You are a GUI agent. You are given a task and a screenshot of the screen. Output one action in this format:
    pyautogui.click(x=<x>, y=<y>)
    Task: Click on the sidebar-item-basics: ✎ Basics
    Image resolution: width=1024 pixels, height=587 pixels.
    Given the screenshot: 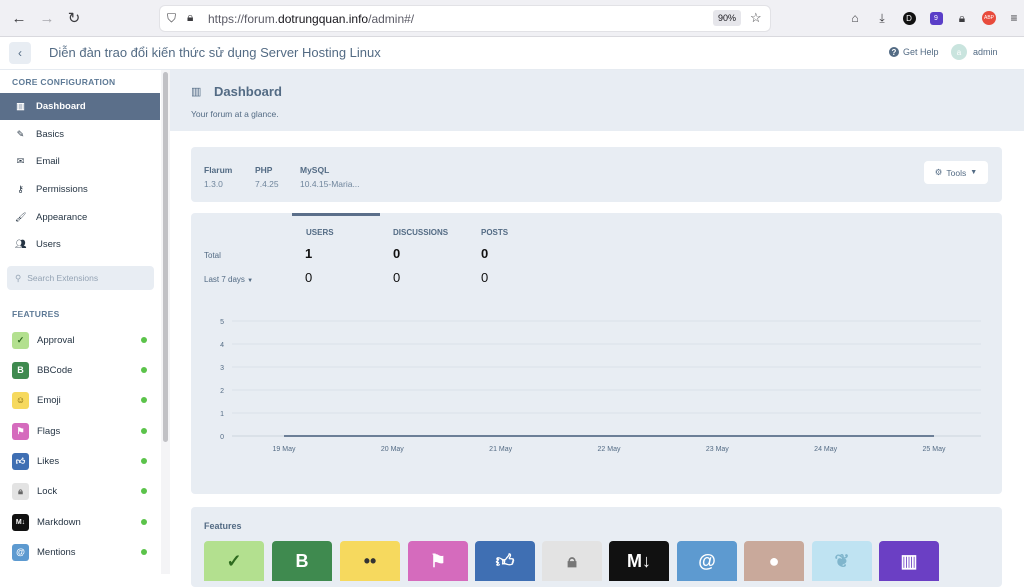 What is the action you would take?
    pyautogui.click(x=80, y=134)
    